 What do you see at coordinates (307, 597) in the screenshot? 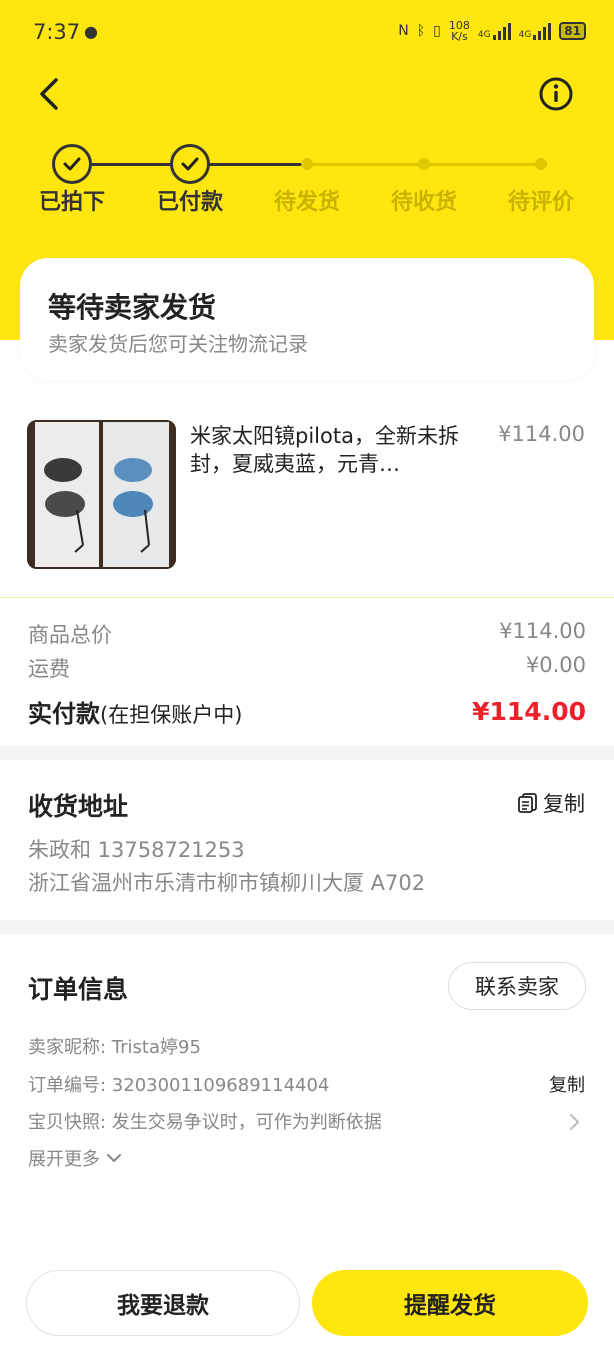
I see `divider` at bounding box center [307, 597].